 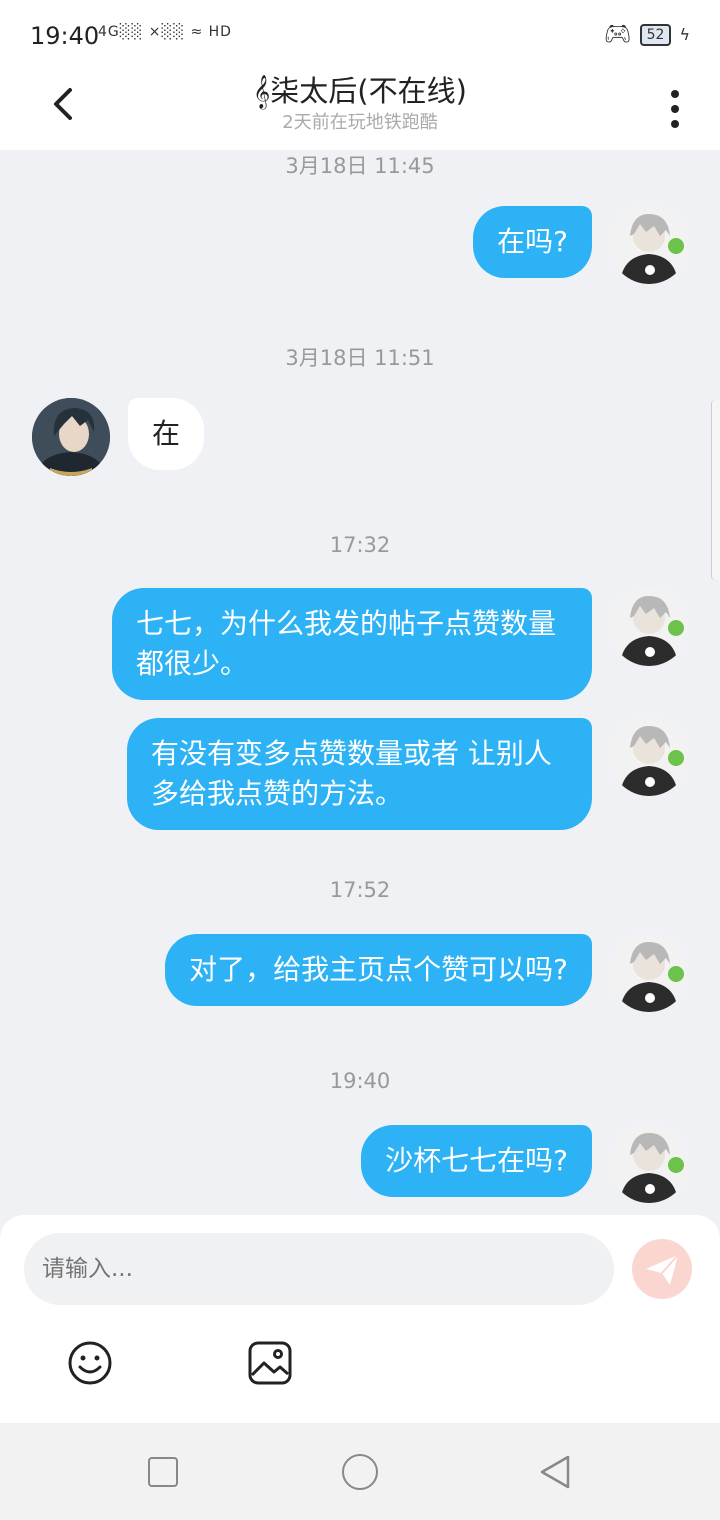 I want to click on contact-name: 𝄞柒太后(不在线), so click(x=360, y=91).